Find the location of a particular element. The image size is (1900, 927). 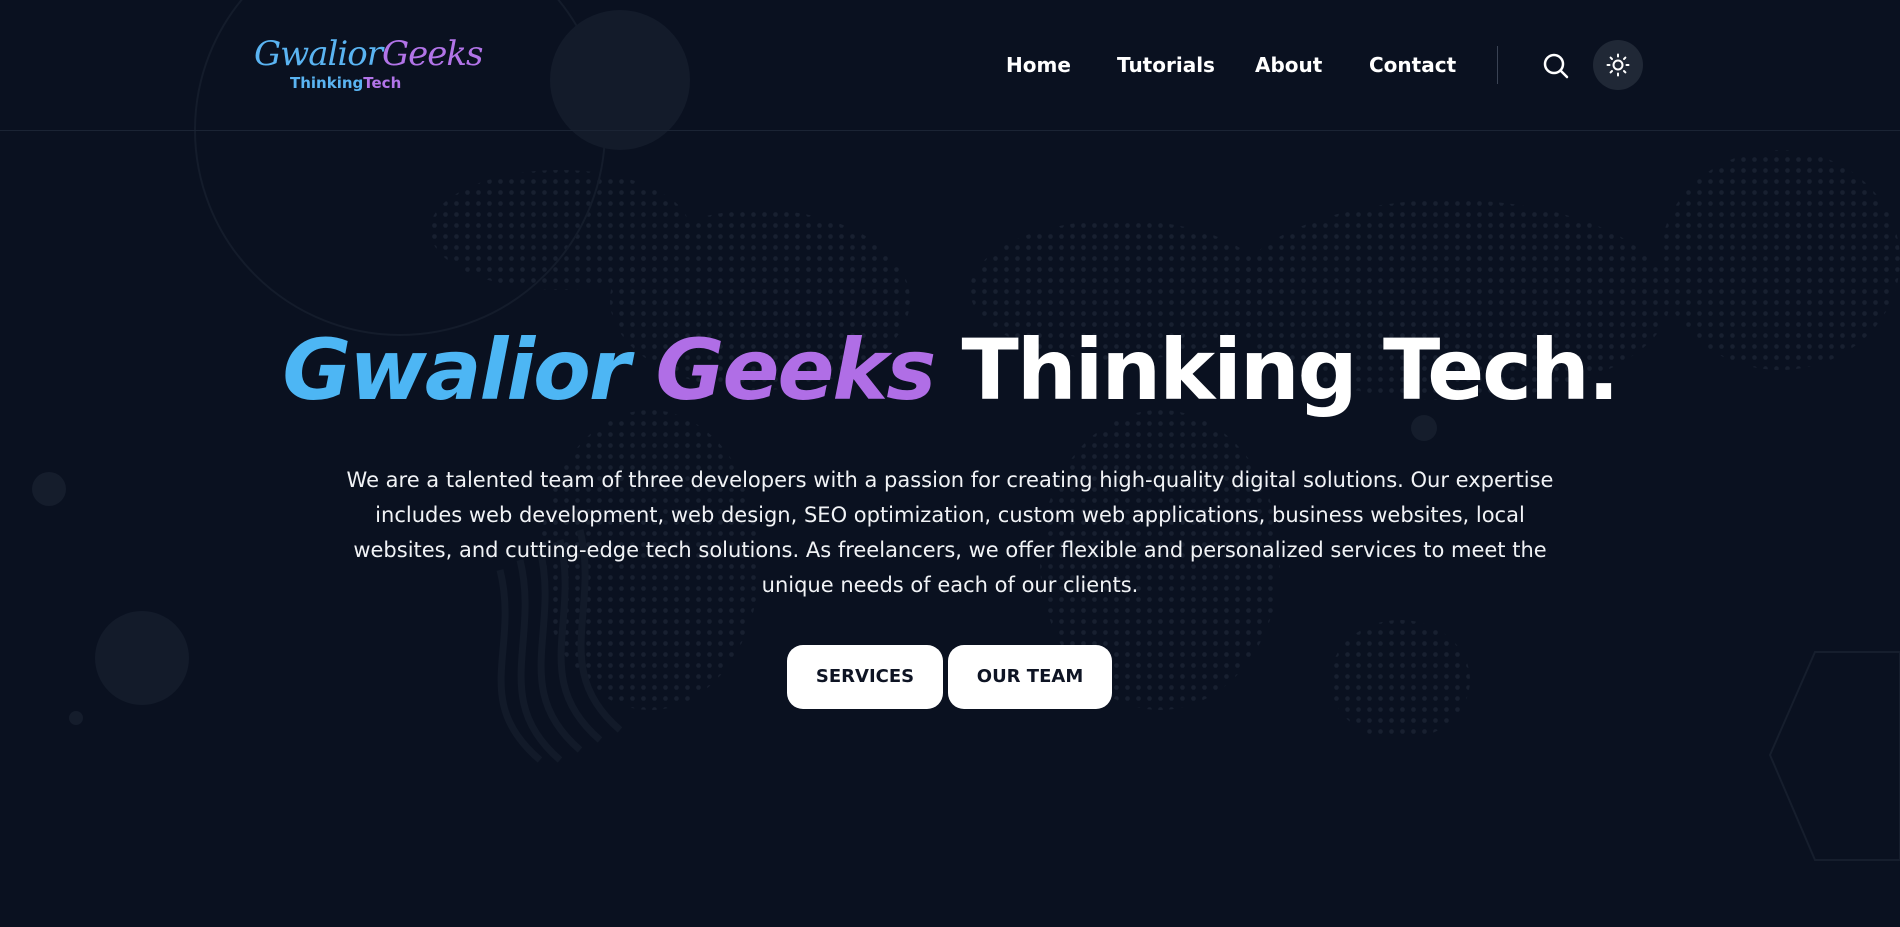

nav-about: About is located at coordinates (1288, 65).